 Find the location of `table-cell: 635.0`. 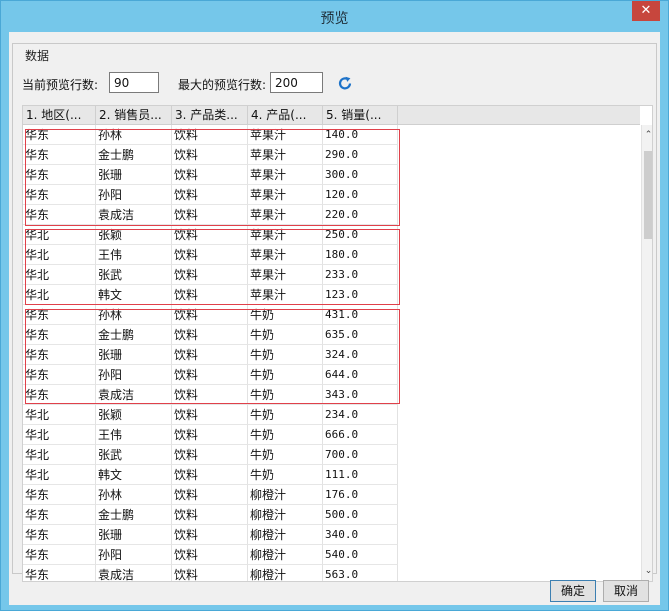

table-cell: 635.0 is located at coordinates (360, 335).